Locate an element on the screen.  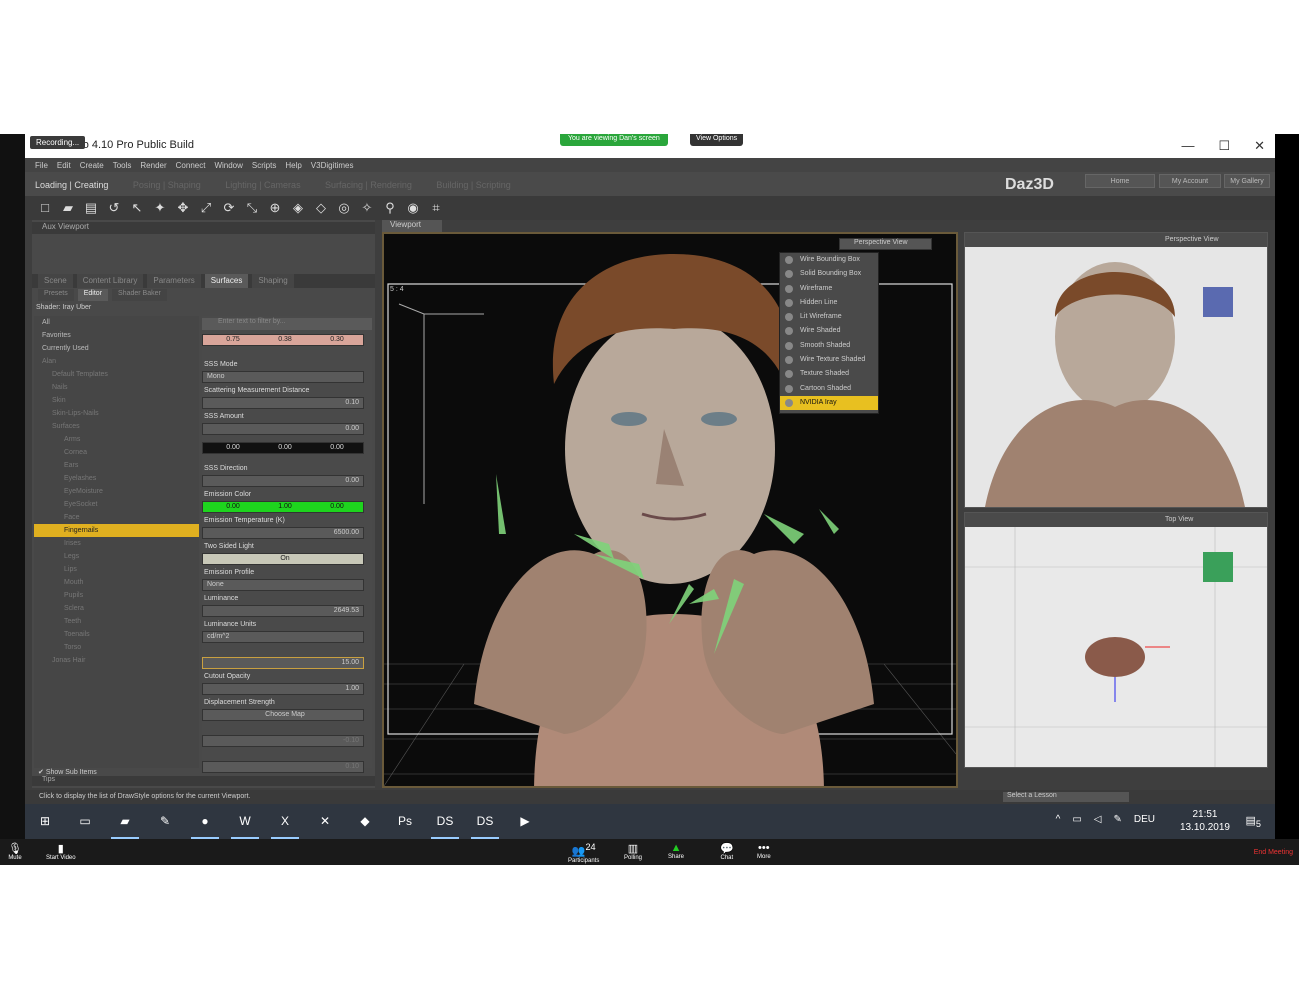
drawstyle-item: Texture Shaded is located at coordinates (829, 374).